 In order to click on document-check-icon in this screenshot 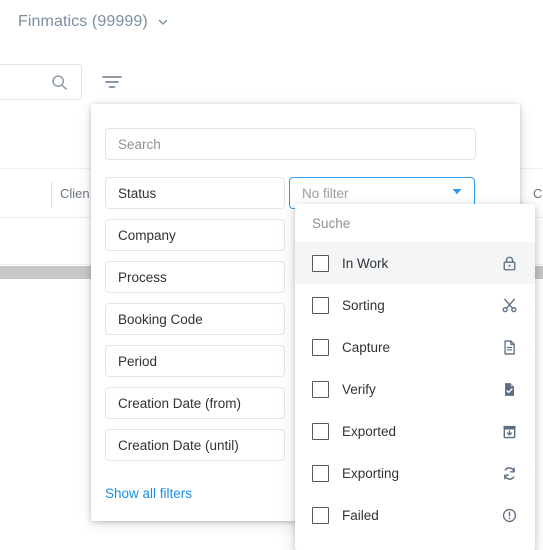, I will do `click(509, 389)`.